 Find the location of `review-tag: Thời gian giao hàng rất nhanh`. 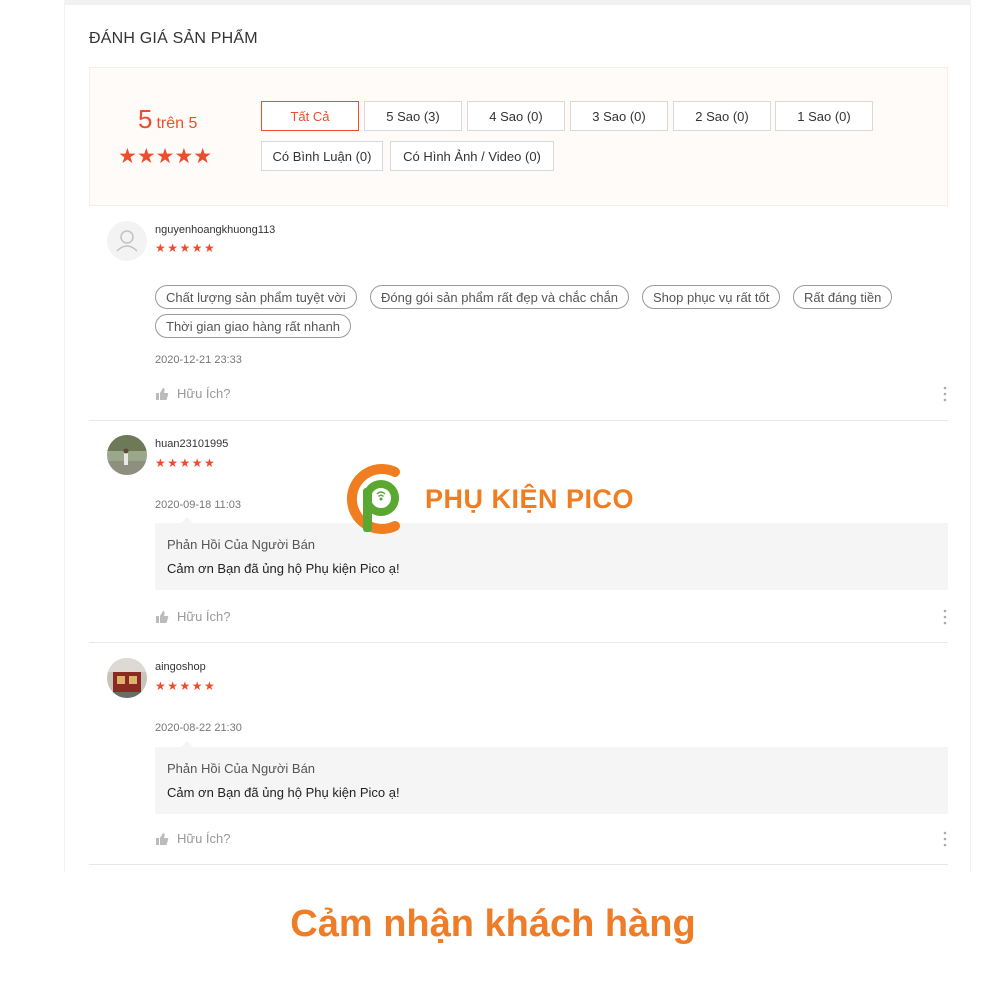

review-tag: Thời gian giao hàng rất nhanh is located at coordinates (253, 326).